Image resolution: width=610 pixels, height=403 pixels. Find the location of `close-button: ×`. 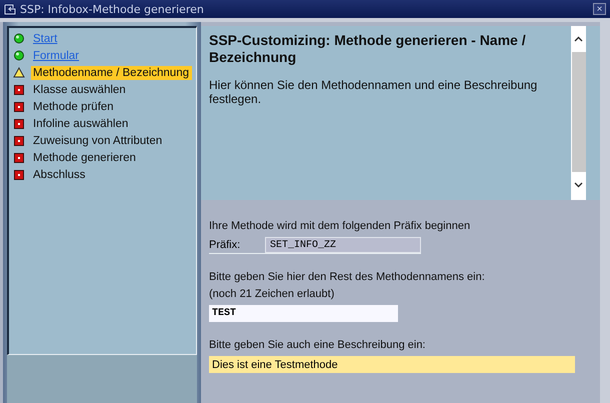

close-button: × is located at coordinates (599, 9).